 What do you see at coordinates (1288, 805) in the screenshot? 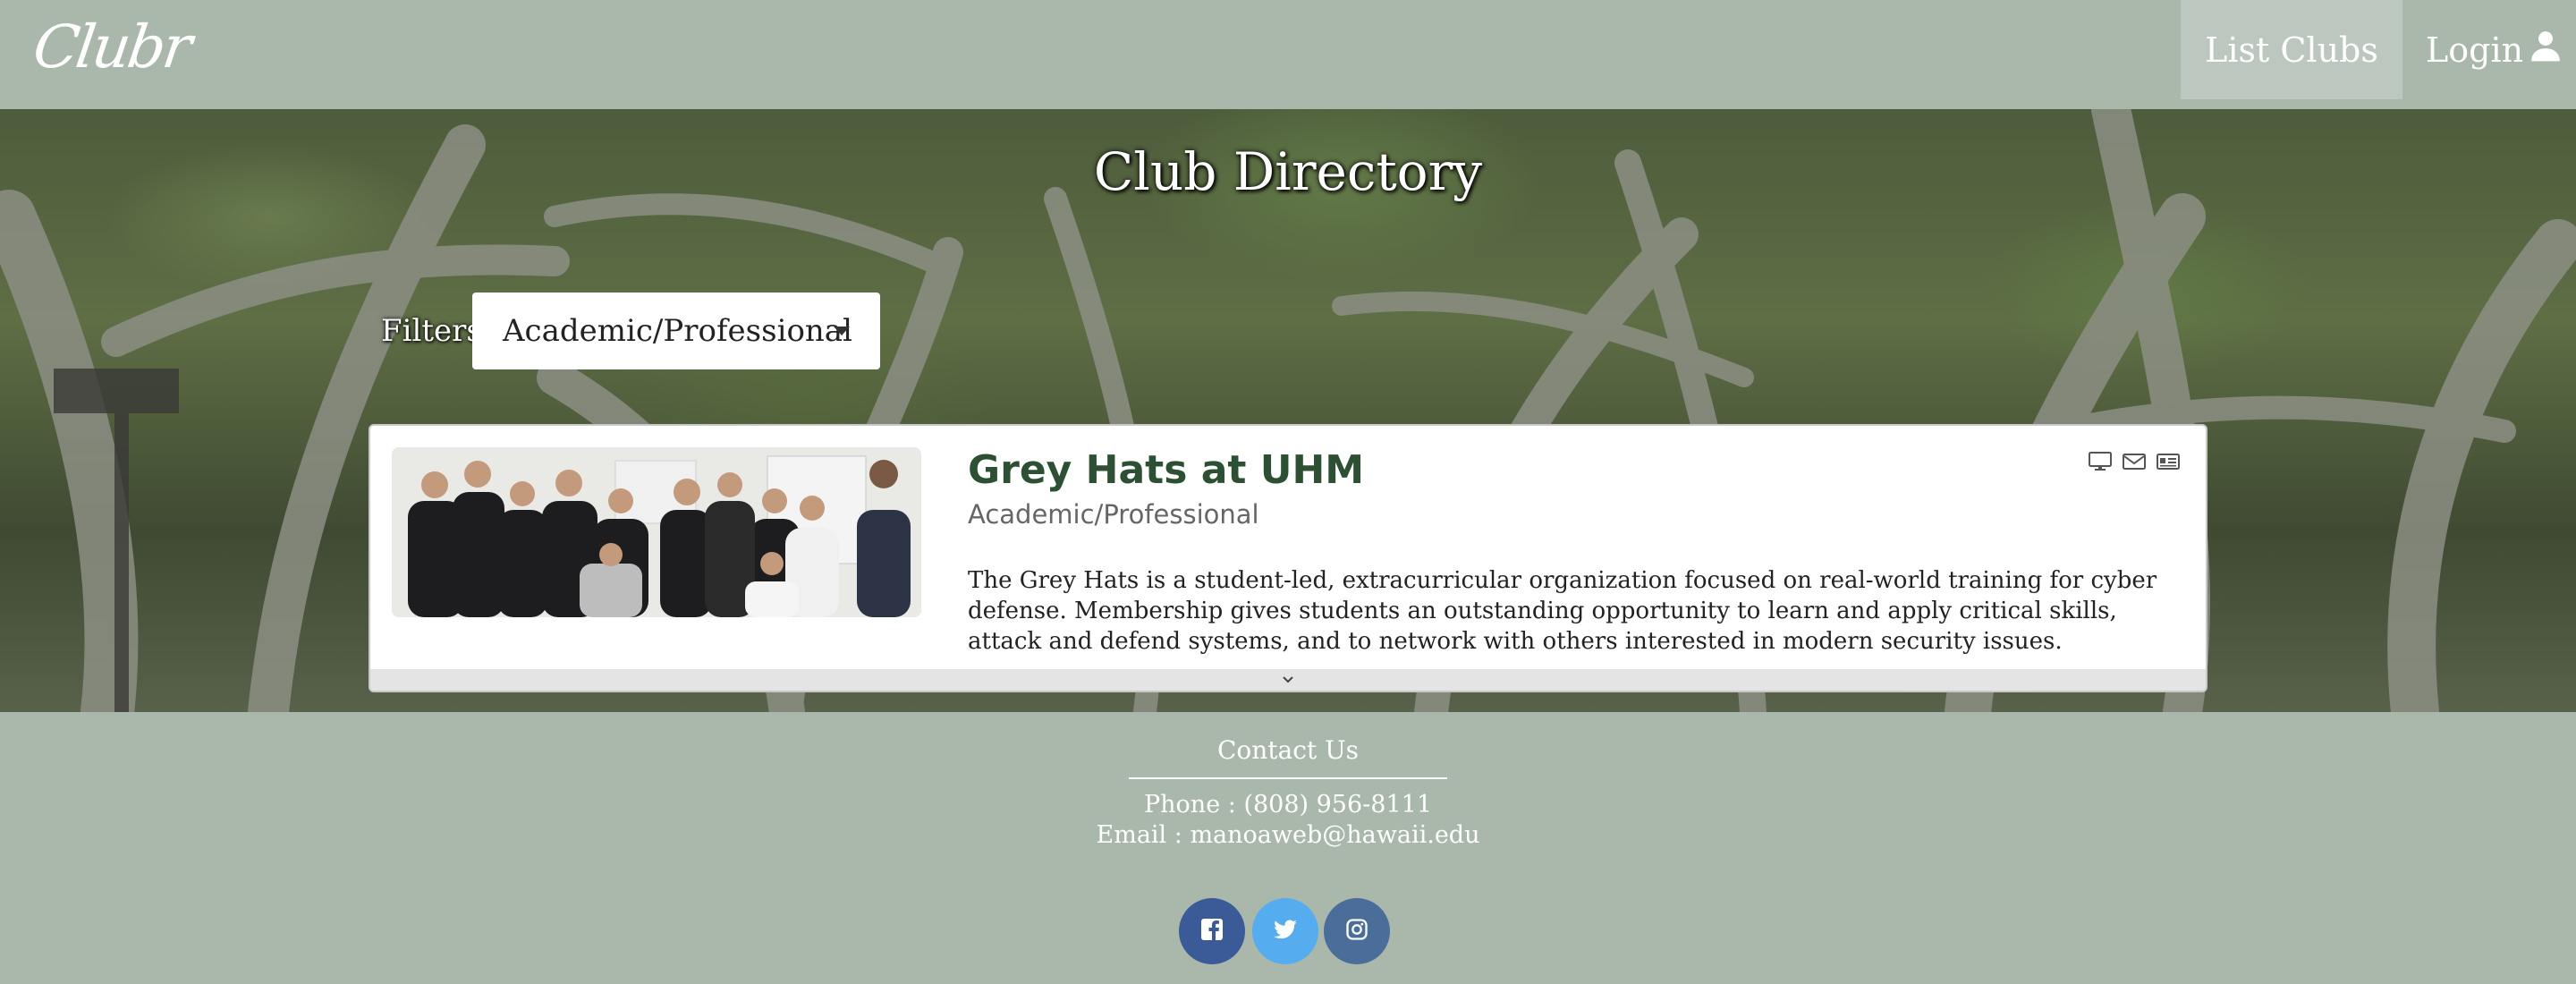
I see `contact-phone: Phone : (808) 956-8111` at bounding box center [1288, 805].